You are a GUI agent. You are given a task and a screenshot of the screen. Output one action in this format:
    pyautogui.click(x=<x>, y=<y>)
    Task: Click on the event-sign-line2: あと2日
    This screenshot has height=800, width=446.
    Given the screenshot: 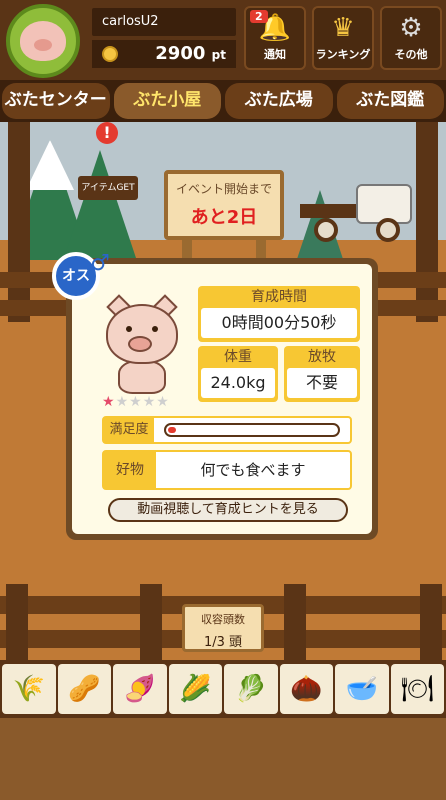 What is the action you would take?
    pyautogui.click(x=224, y=217)
    